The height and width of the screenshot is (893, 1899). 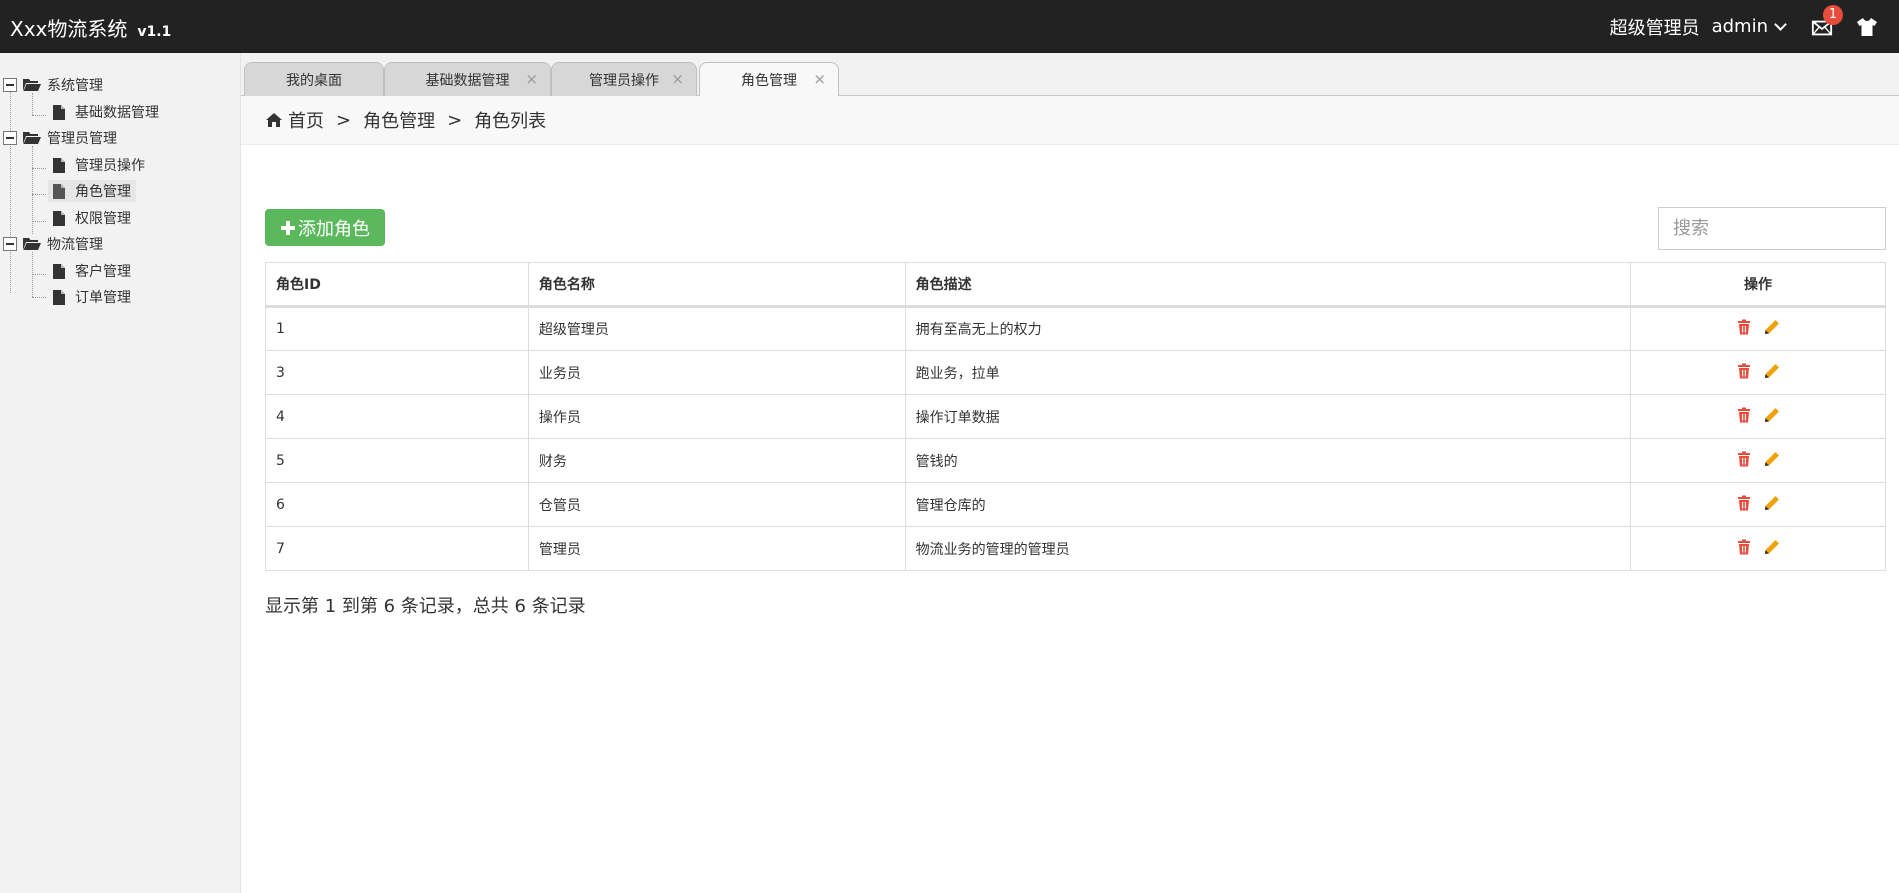 What do you see at coordinates (1268, 372) in the screenshot?
I see `cell-role-desc: 跑业务，拉单` at bounding box center [1268, 372].